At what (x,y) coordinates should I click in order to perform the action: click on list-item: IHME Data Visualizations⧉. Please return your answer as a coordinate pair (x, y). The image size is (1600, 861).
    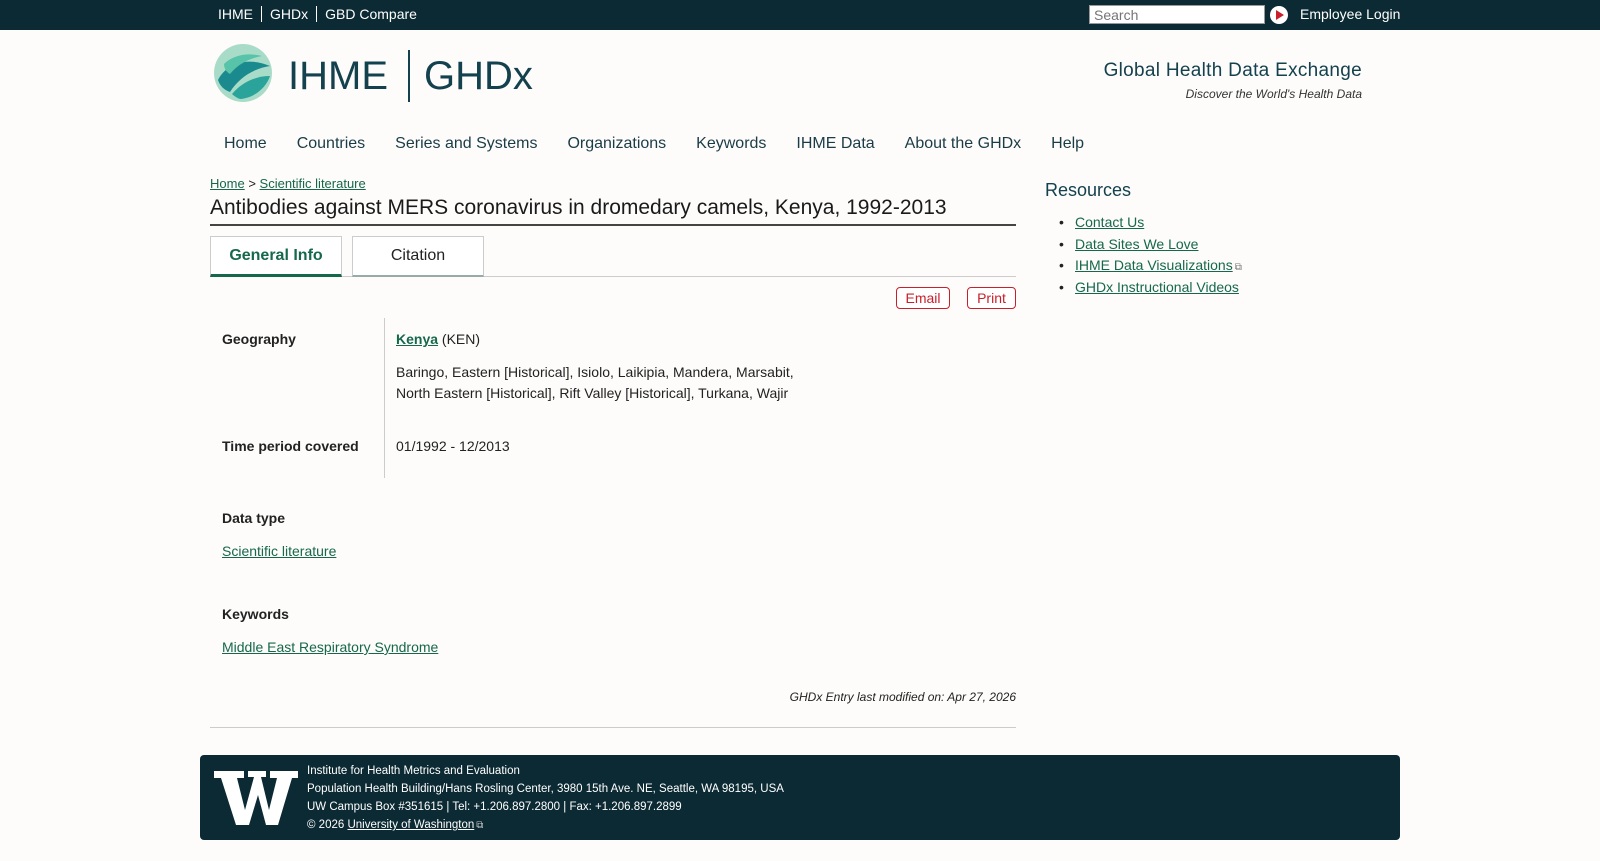
    Looking at the image, I should click on (1143, 265).